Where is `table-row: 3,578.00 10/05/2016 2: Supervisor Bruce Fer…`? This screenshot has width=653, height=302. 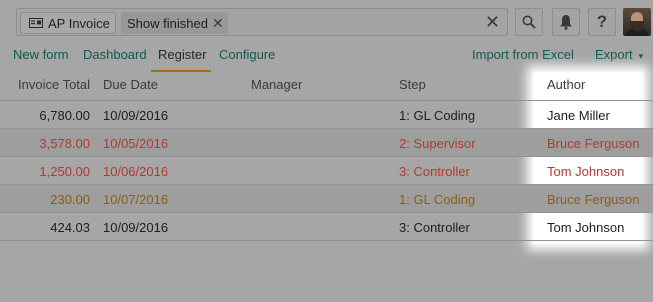
table-row: 3,578.00 10/05/2016 2: Supervisor Bruce Fer… is located at coordinates (326, 143).